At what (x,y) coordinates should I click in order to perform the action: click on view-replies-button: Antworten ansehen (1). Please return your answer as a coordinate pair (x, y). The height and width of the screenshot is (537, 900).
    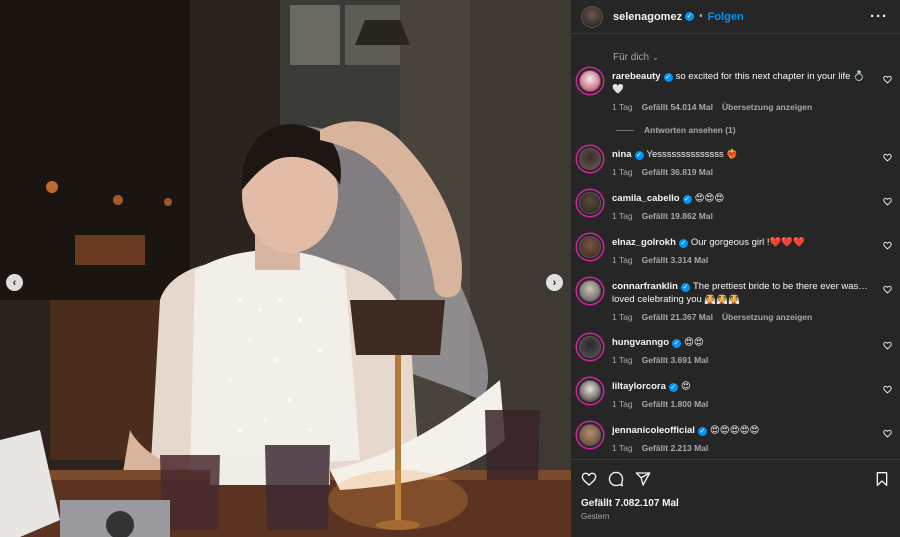
    Looking at the image, I should click on (676, 130).